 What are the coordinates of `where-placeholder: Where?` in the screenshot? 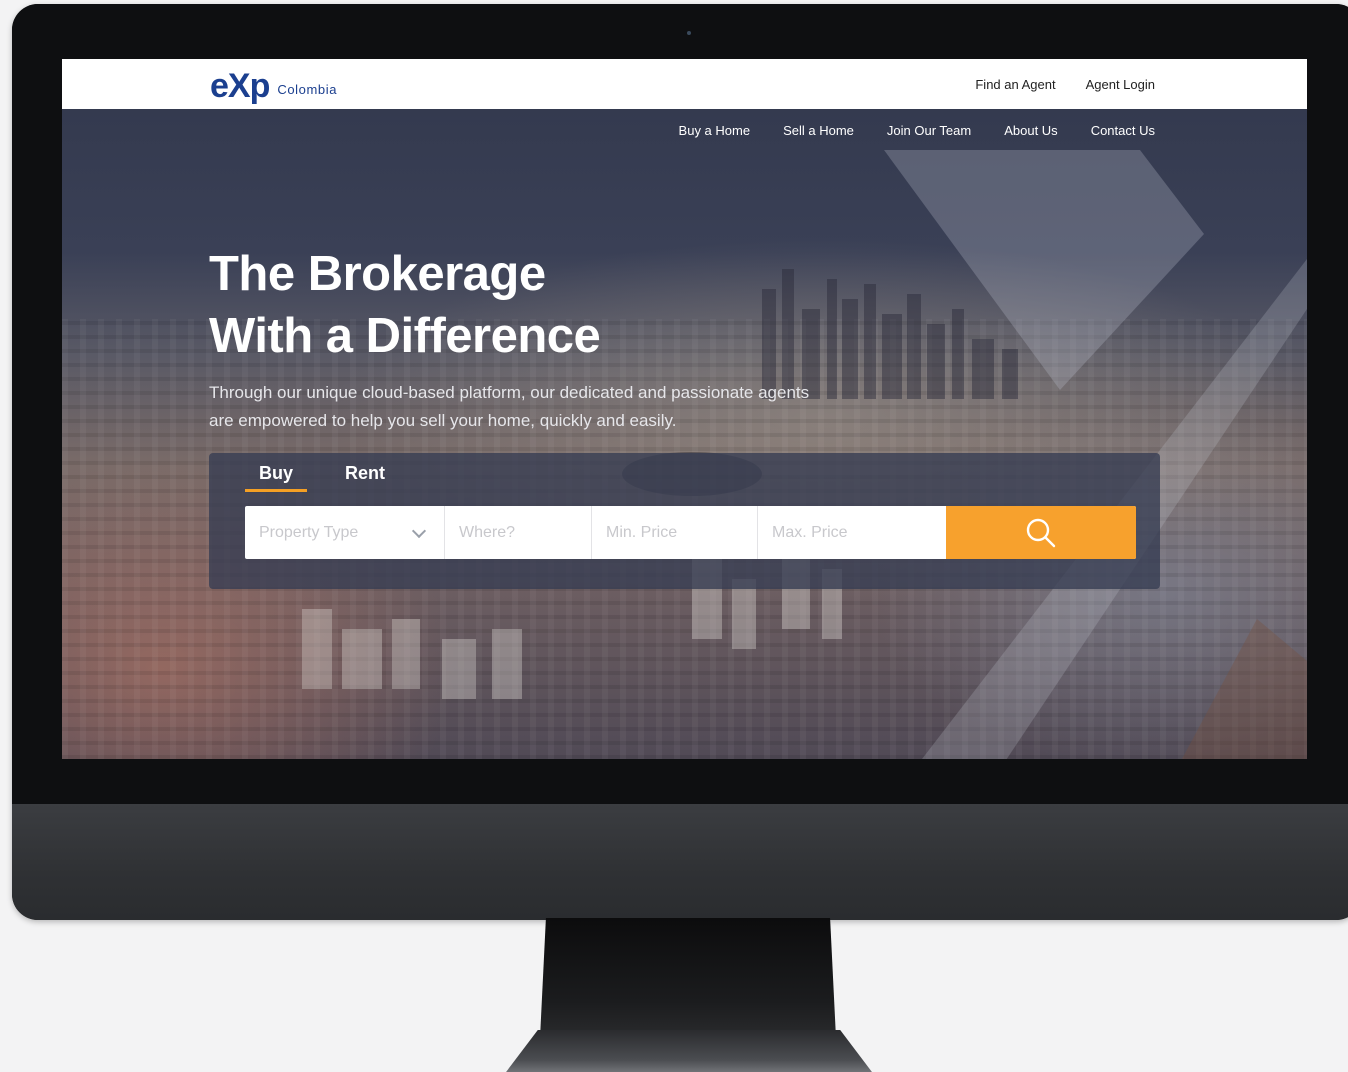 It's located at (487, 532).